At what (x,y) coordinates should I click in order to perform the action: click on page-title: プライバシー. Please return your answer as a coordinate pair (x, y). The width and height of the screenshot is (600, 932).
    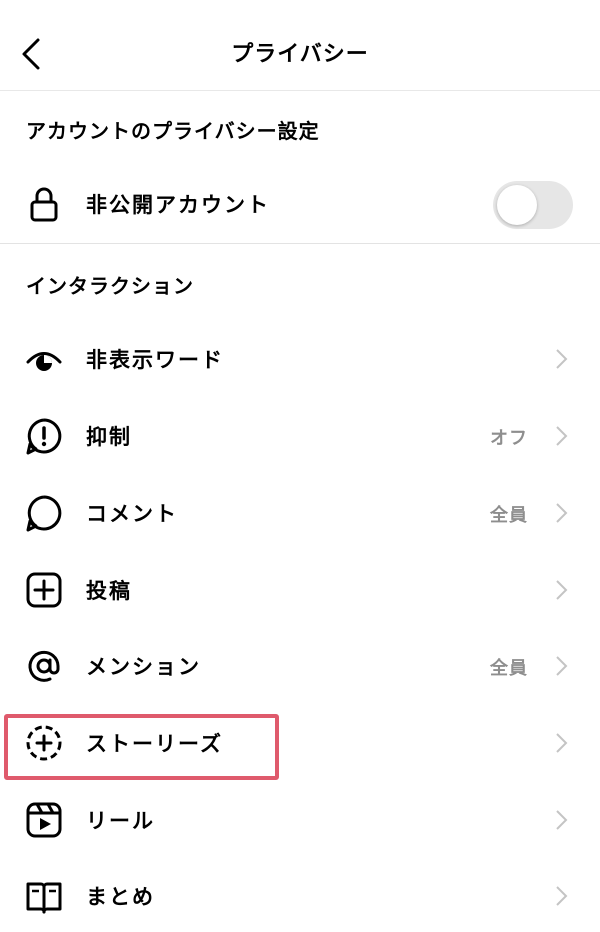
    Looking at the image, I should click on (300, 54).